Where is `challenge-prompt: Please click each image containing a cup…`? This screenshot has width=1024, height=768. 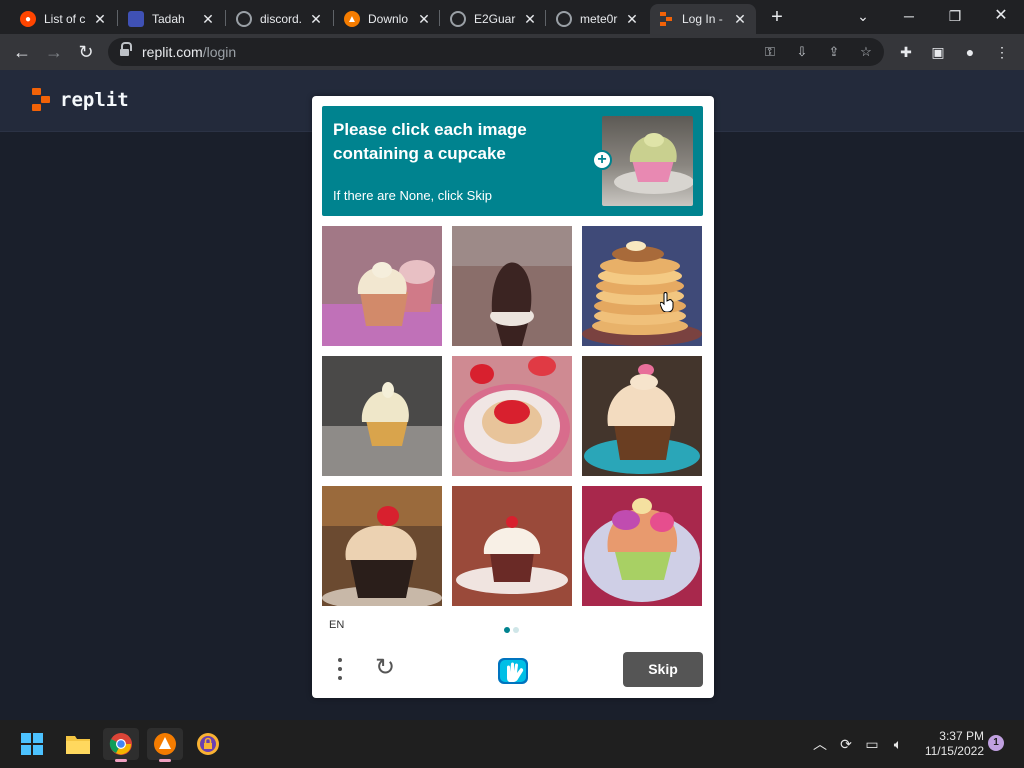
challenge-prompt: Please click each image containing a cup… is located at coordinates (512, 161).